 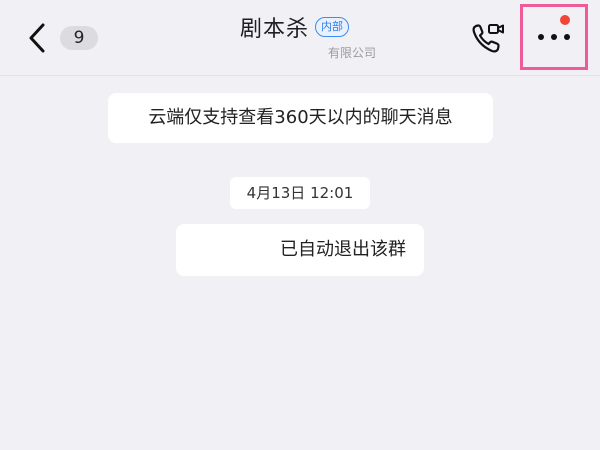 I want to click on more-button, so click(x=554, y=37).